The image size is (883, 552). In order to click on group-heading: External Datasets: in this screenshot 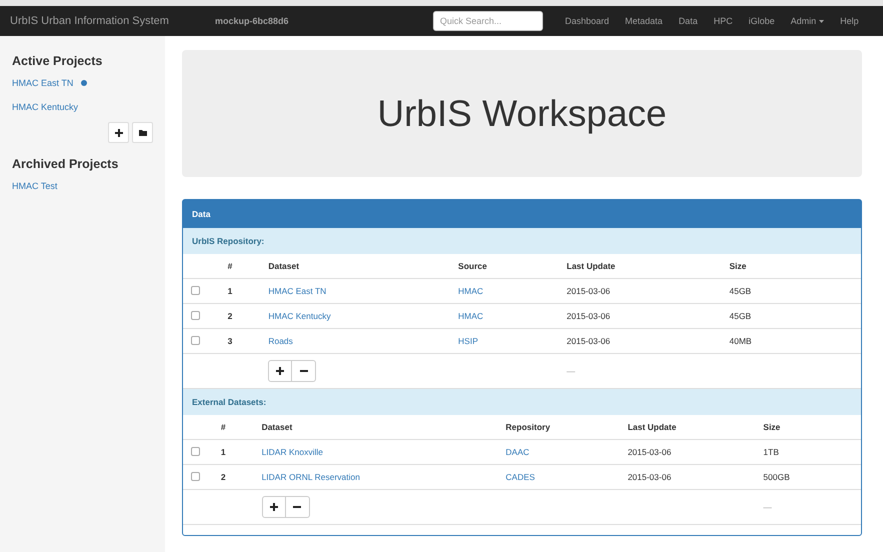, I will do `click(522, 402)`.